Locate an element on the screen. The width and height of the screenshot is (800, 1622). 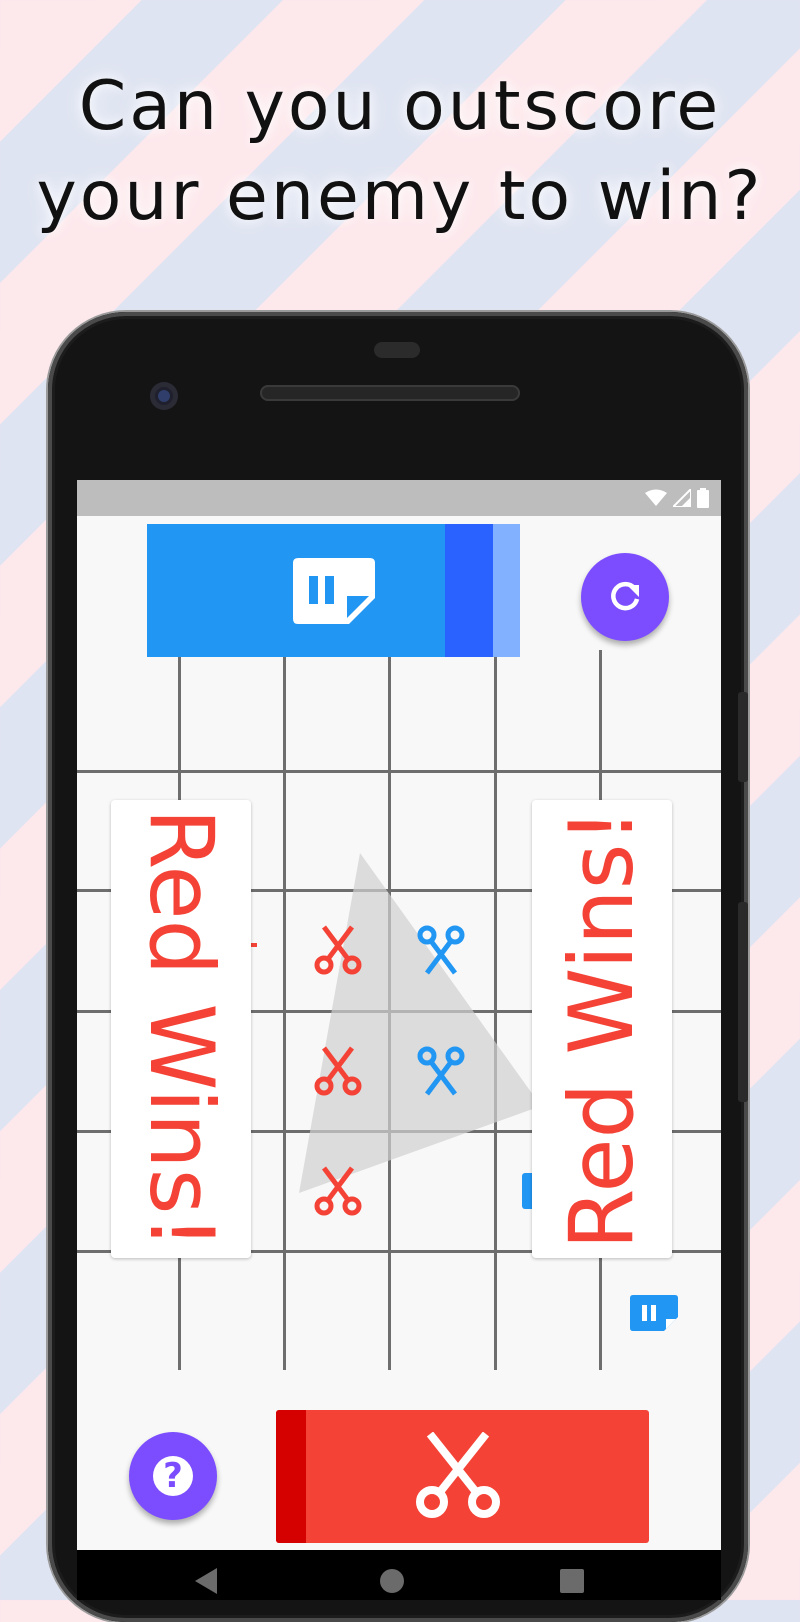
restart-button is located at coordinates (625, 597).